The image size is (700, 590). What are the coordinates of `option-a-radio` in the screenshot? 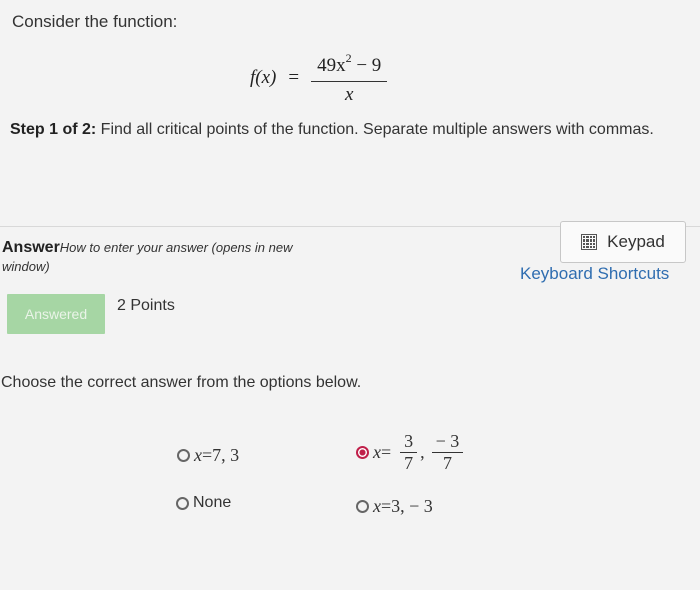 It's located at (183, 455).